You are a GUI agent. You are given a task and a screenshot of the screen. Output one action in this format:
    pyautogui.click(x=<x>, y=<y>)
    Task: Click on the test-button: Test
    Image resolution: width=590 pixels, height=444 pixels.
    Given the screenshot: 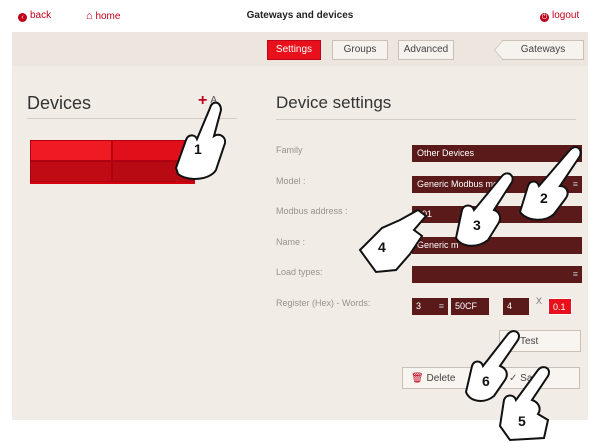 What is the action you would take?
    pyautogui.click(x=540, y=341)
    